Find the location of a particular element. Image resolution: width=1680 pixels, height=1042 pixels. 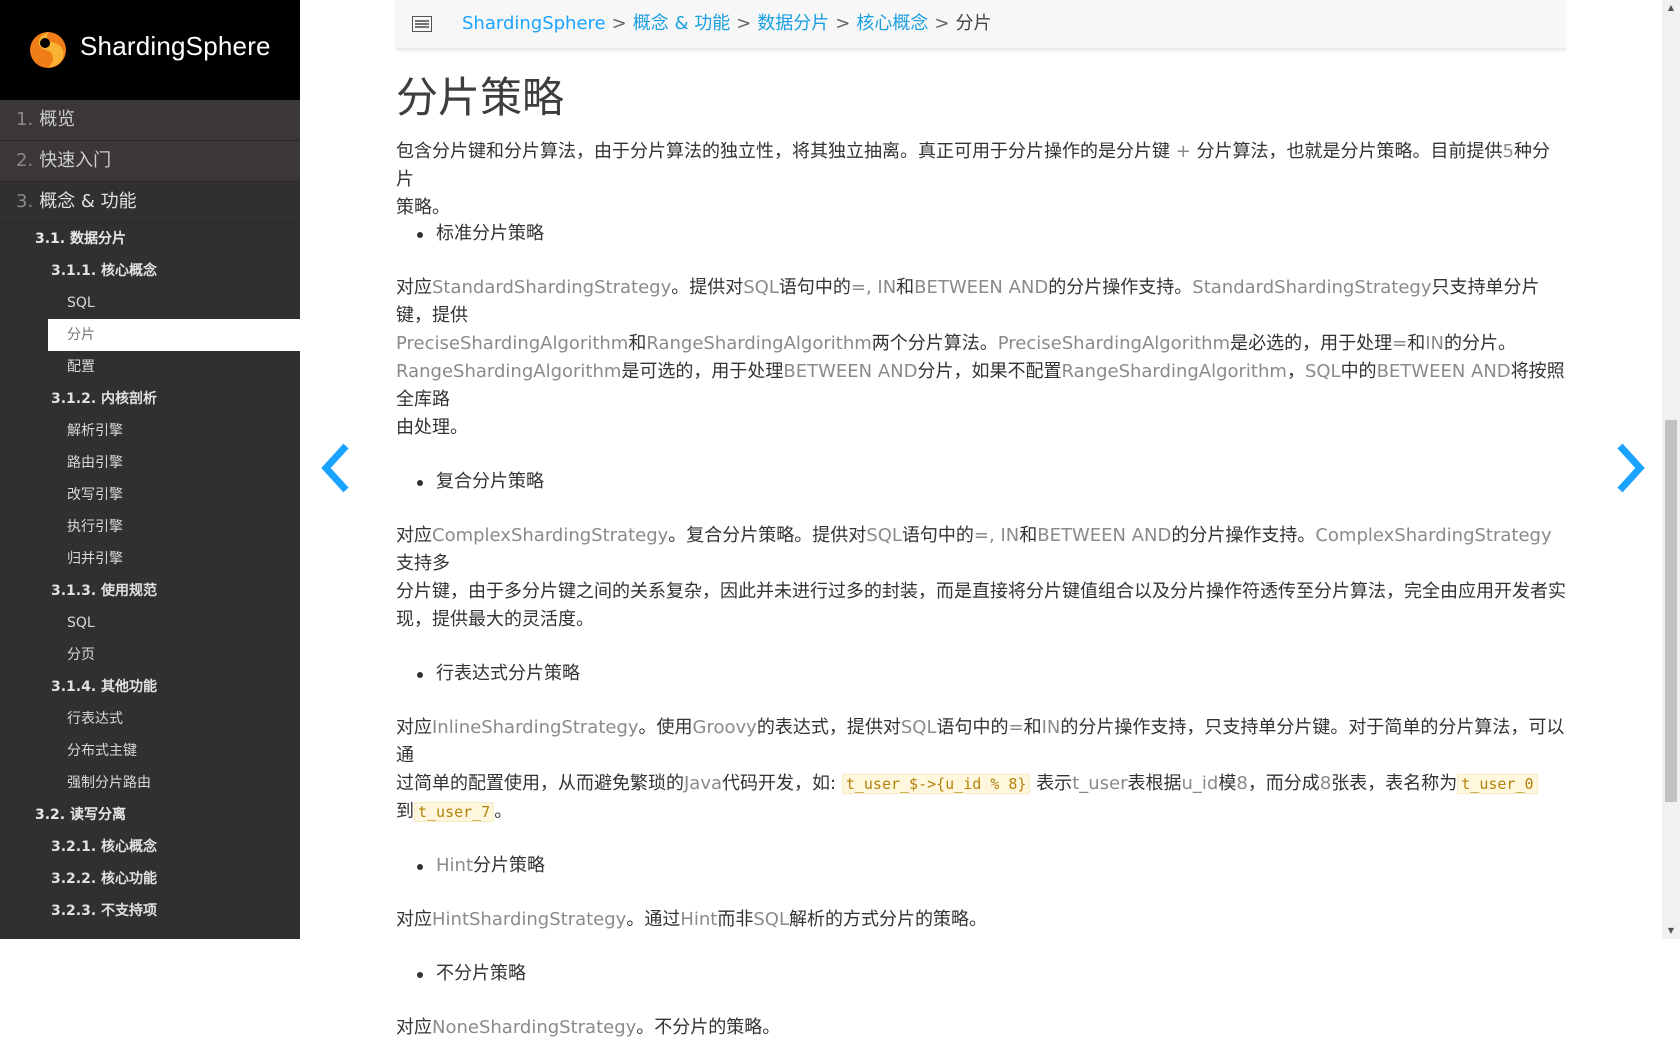

list-item-complex: 复合分片策略 is located at coordinates (981, 482).